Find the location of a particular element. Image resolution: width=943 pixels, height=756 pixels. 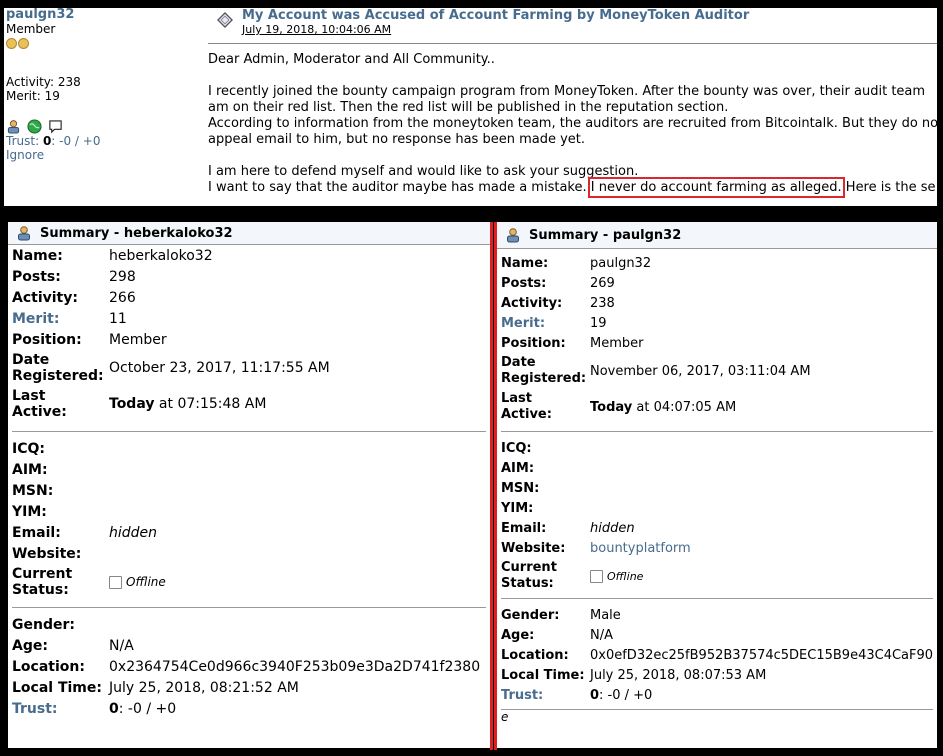

poster-merit: Merit: 19 is located at coordinates (33, 96).